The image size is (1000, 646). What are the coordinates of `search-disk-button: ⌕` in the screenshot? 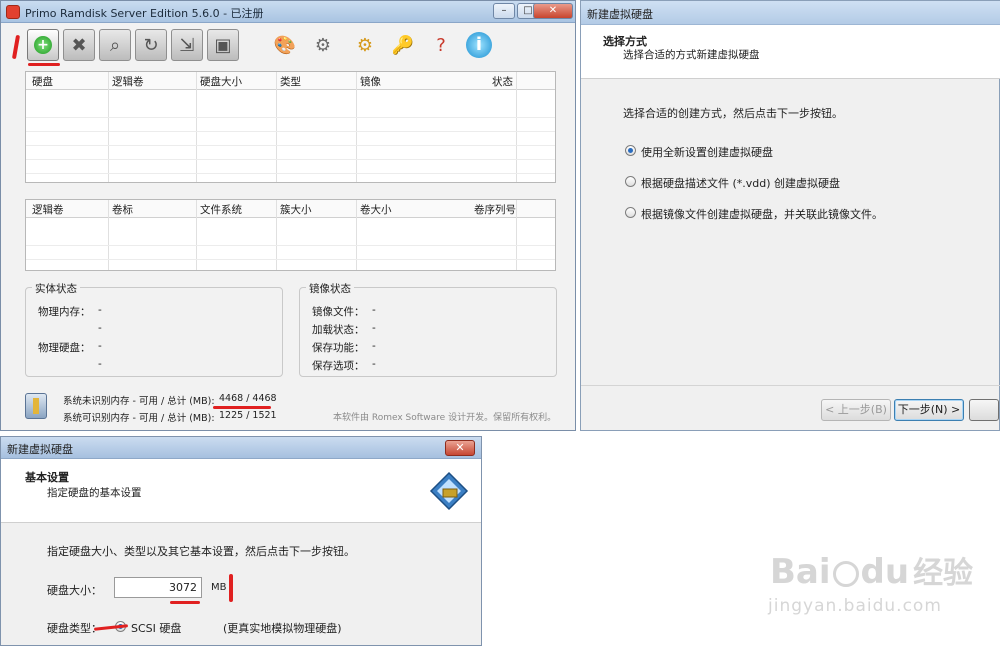 It's located at (115, 45).